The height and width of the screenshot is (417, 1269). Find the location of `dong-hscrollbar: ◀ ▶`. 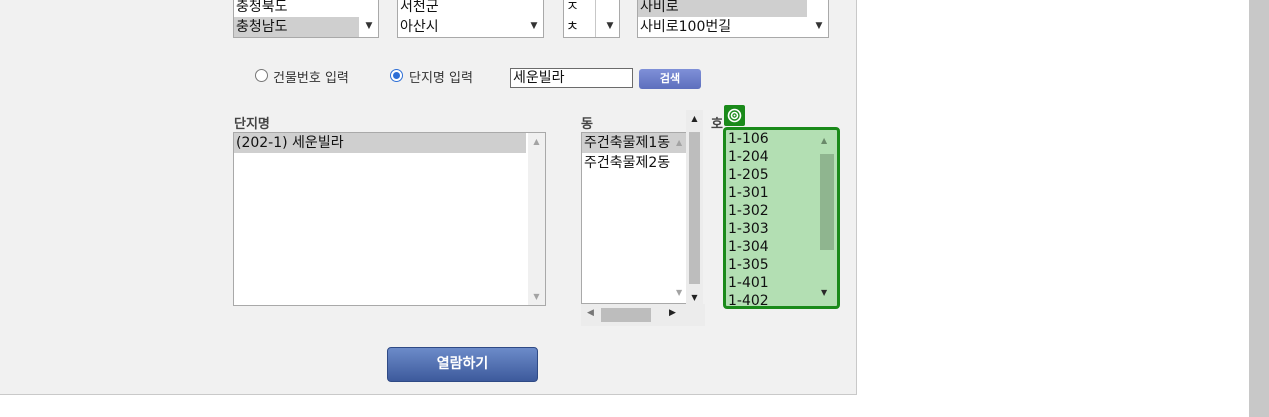

dong-hscrollbar: ◀ ▶ is located at coordinates (643, 315).